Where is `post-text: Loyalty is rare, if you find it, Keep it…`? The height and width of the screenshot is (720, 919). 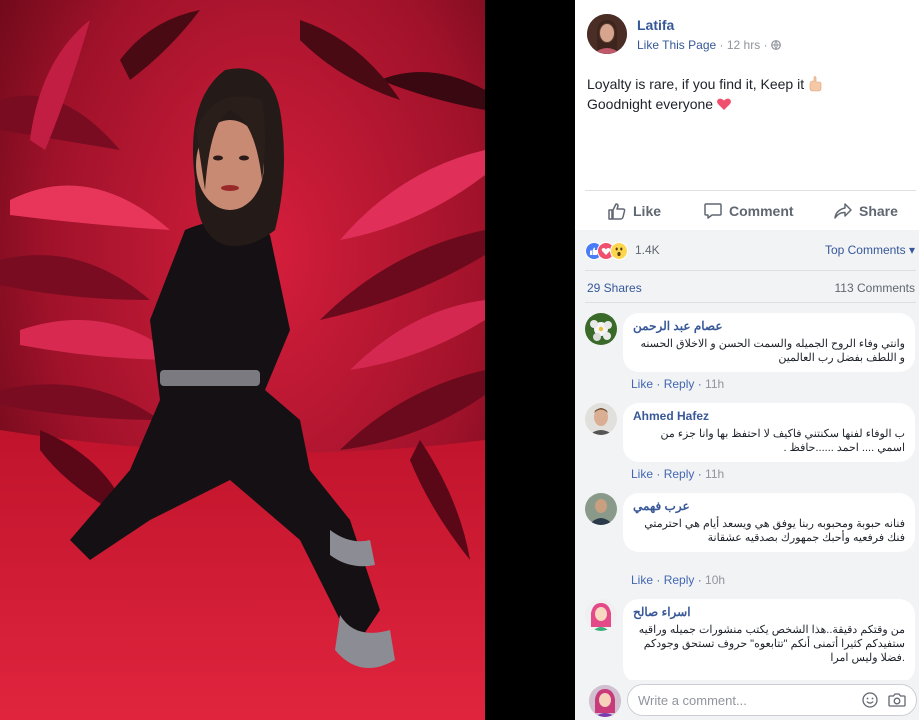 post-text: Loyalty is rare, if you find it, Keep it… is located at coordinates (747, 94).